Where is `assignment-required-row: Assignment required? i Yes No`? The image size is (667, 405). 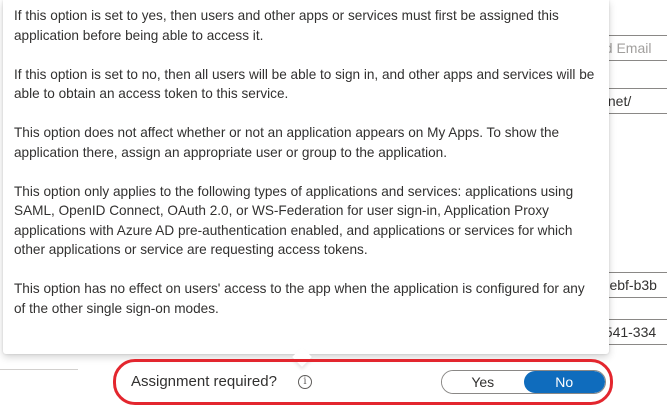
assignment-required-row: Assignment required? i Yes No is located at coordinates (363, 382).